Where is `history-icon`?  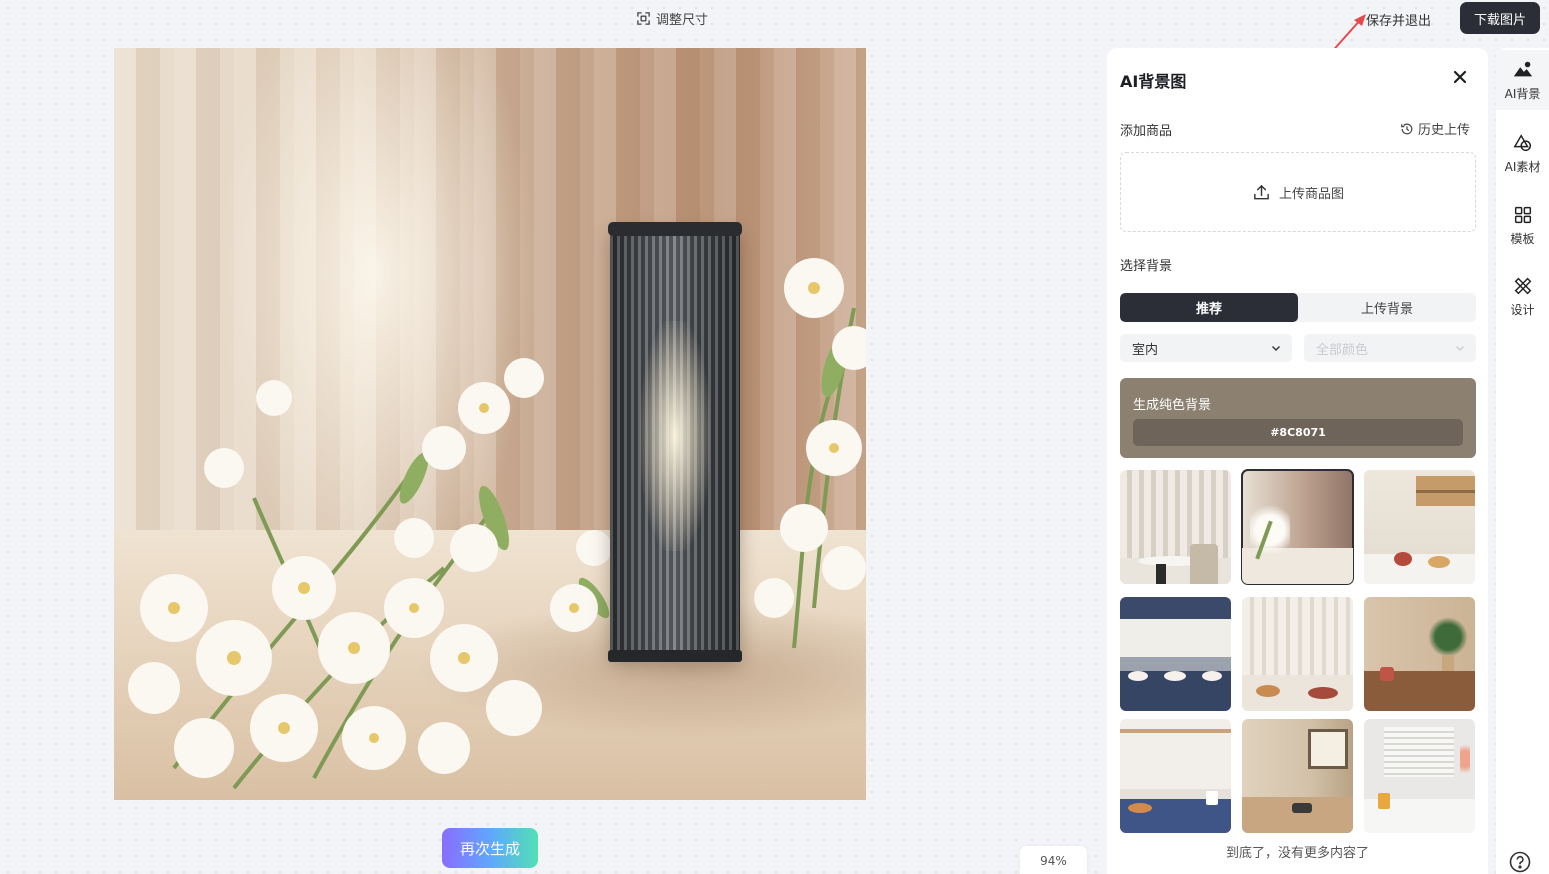 history-icon is located at coordinates (1407, 128).